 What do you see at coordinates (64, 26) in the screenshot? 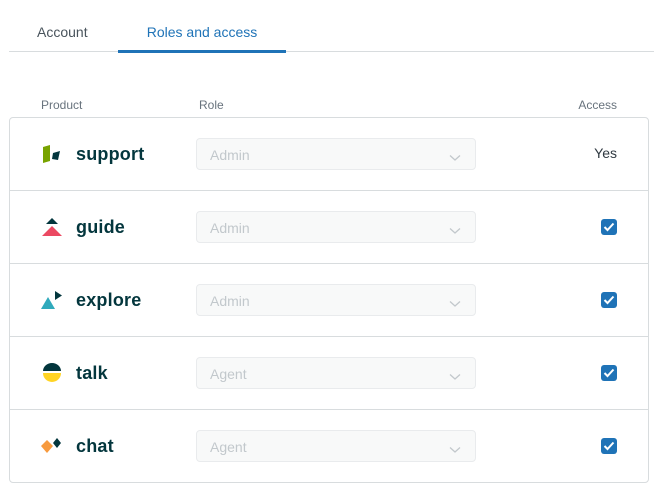
I see `tab-account: Account` at bounding box center [64, 26].